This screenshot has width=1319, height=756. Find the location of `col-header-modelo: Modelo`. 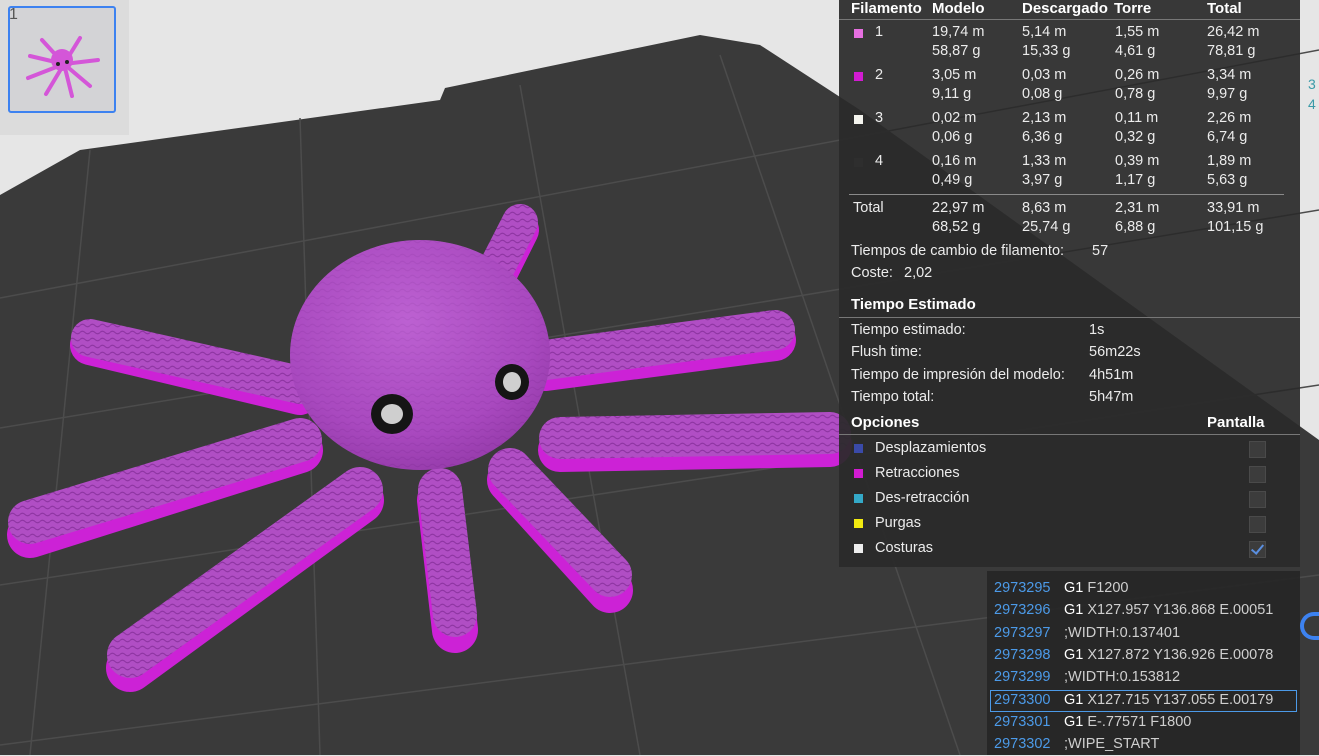

col-header-modelo: Modelo is located at coordinates (958, 8).